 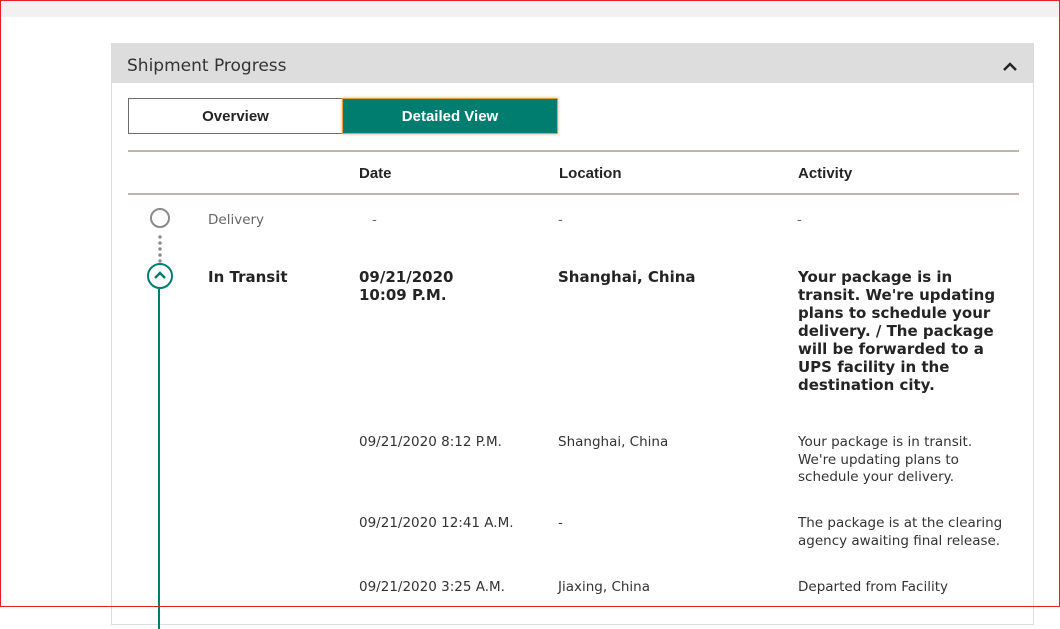 What do you see at coordinates (432, 587) in the screenshot?
I see `event-date: 09/21/2020 3:25 A.M.` at bounding box center [432, 587].